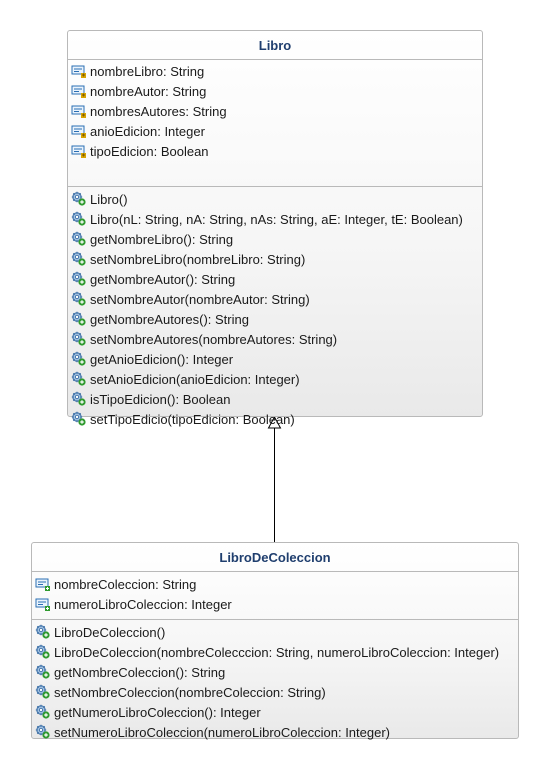 This screenshot has height=769, width=548. I want to click on method-label: setAnioEdicion(anioEdicion: Integer), so click(195, 379).